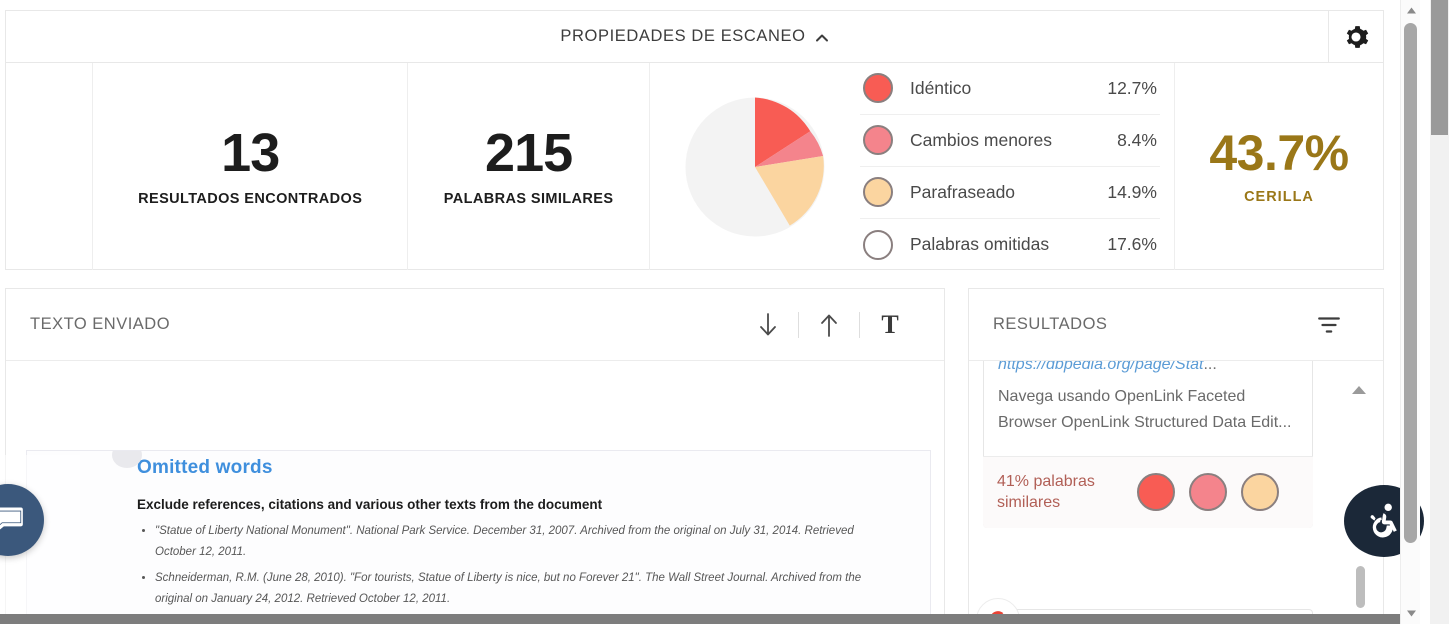  What do you see at coordinates (1411, 10) in the screenshot?
I see `inner-scroll-up-arrow` at bounding box center [1411, 10].